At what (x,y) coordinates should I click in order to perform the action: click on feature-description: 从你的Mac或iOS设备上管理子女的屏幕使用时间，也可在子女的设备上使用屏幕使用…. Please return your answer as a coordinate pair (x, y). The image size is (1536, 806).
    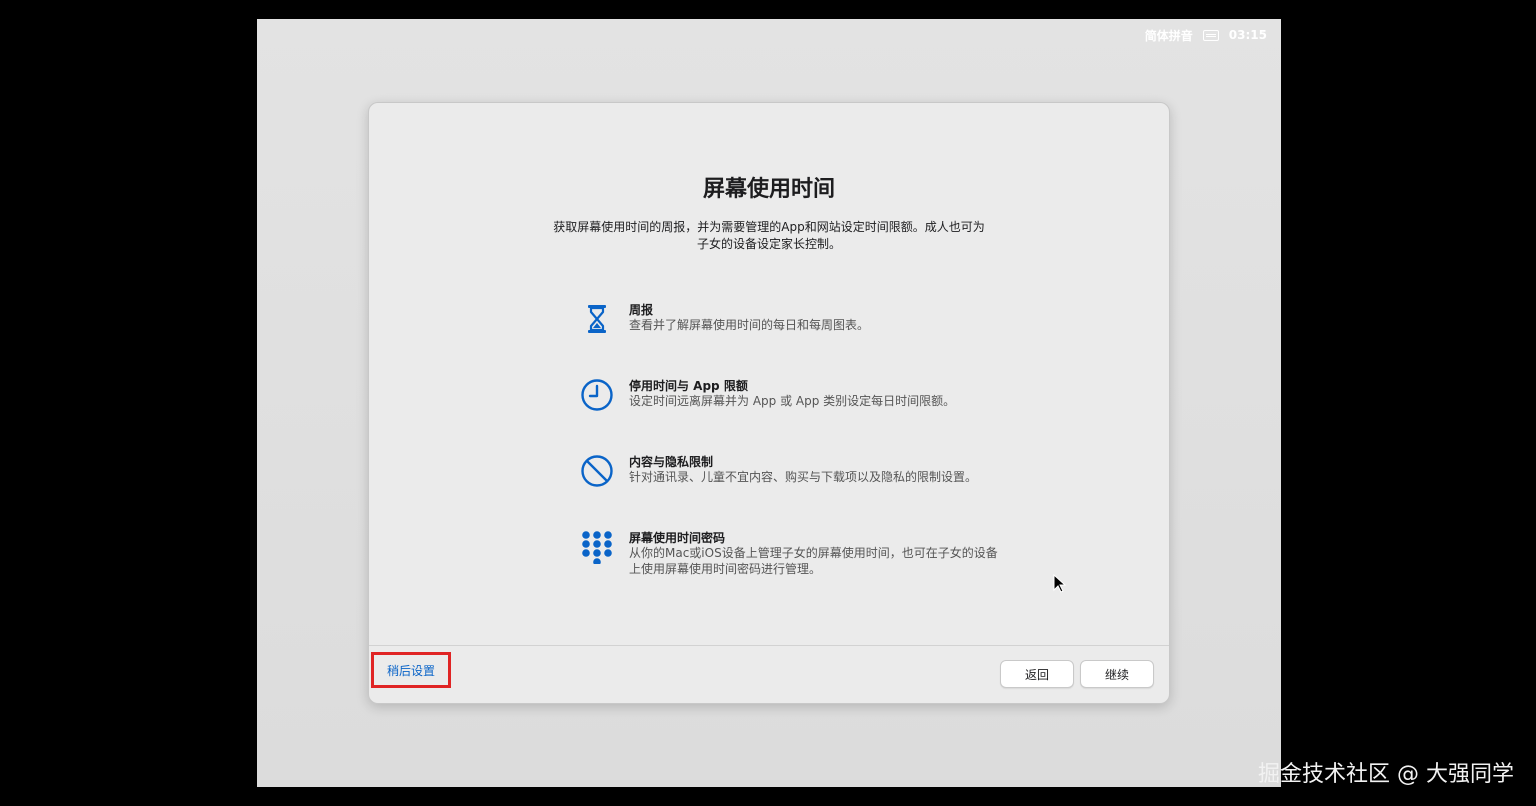
    Looking at the image, I should click on (813, 561).